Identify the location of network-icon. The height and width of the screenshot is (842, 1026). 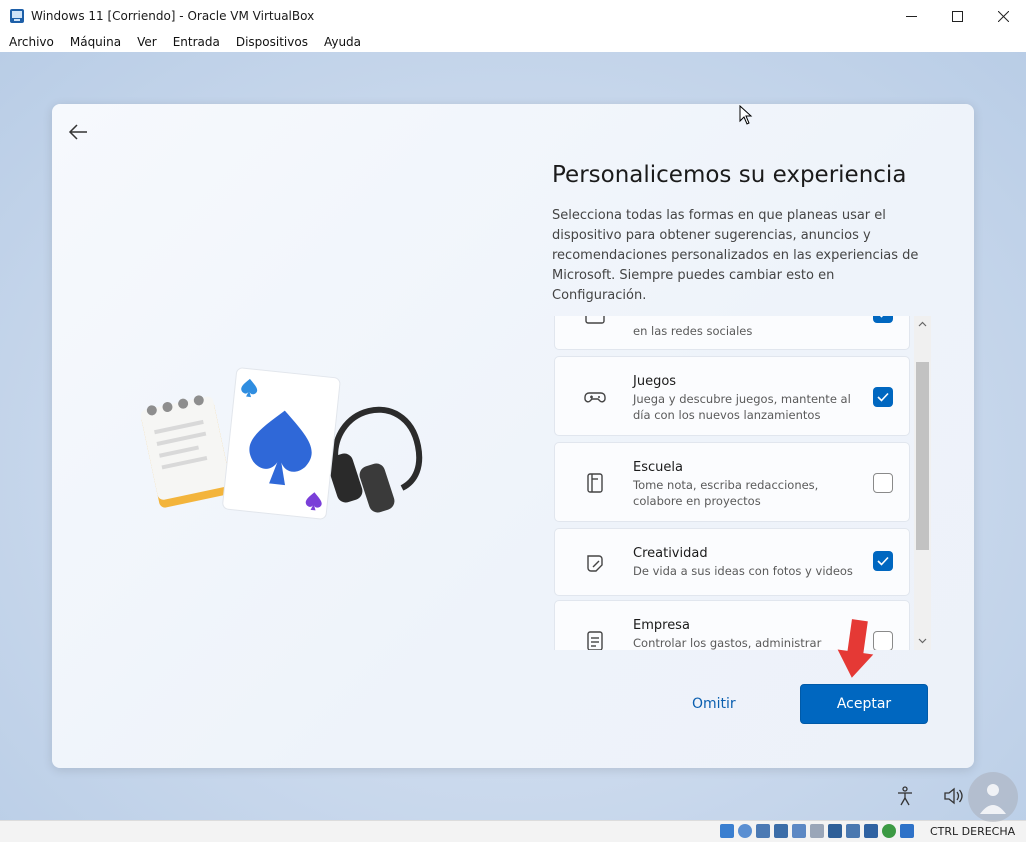
(781, 831).